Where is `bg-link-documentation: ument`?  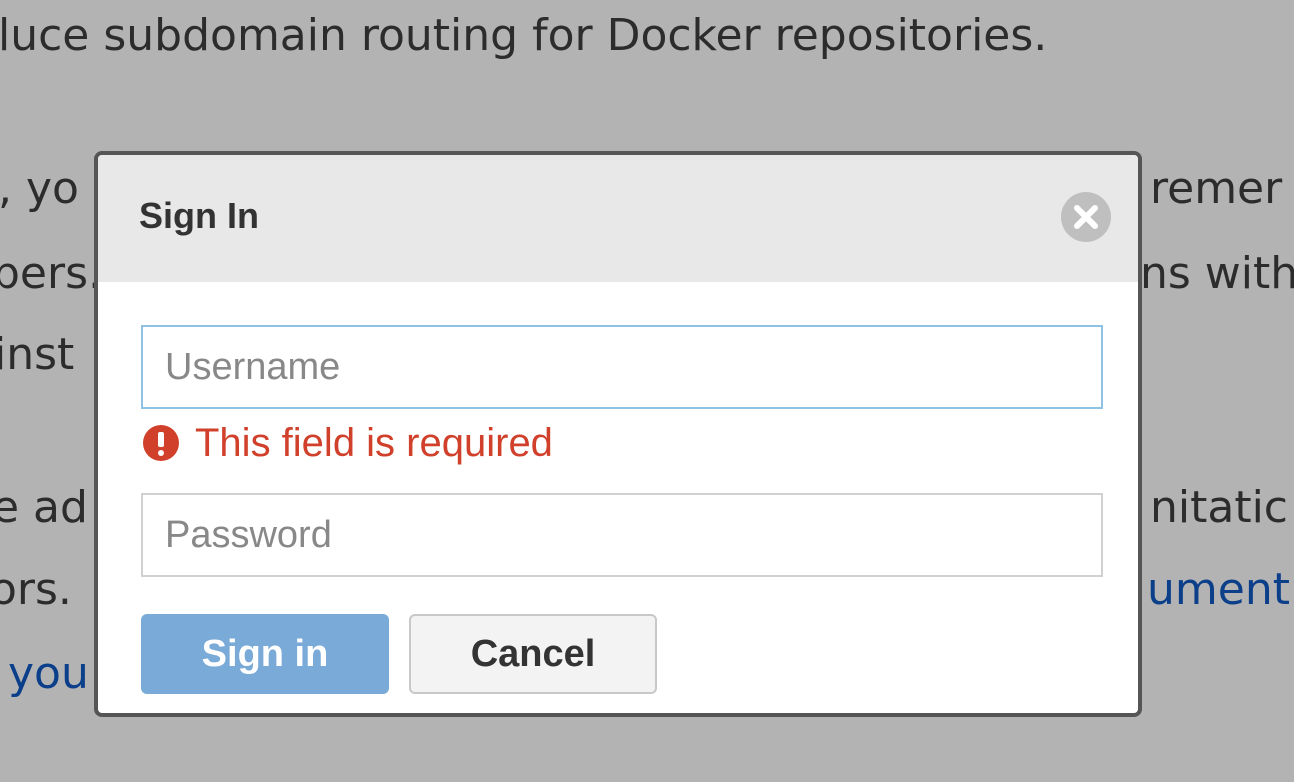 bg-link-documentation: ument is located at coordinates (1218, 590).